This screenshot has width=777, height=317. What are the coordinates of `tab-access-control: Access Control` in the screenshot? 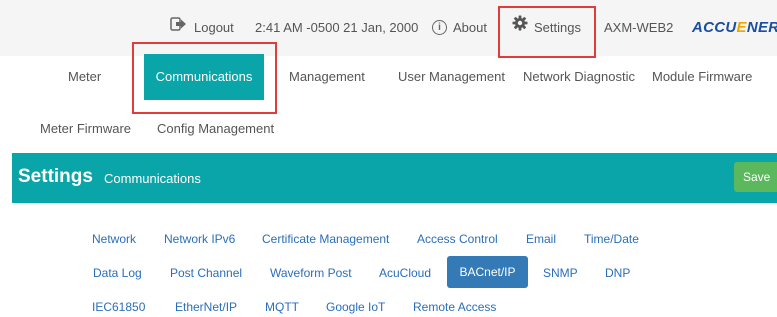 It's located at (457, 239).